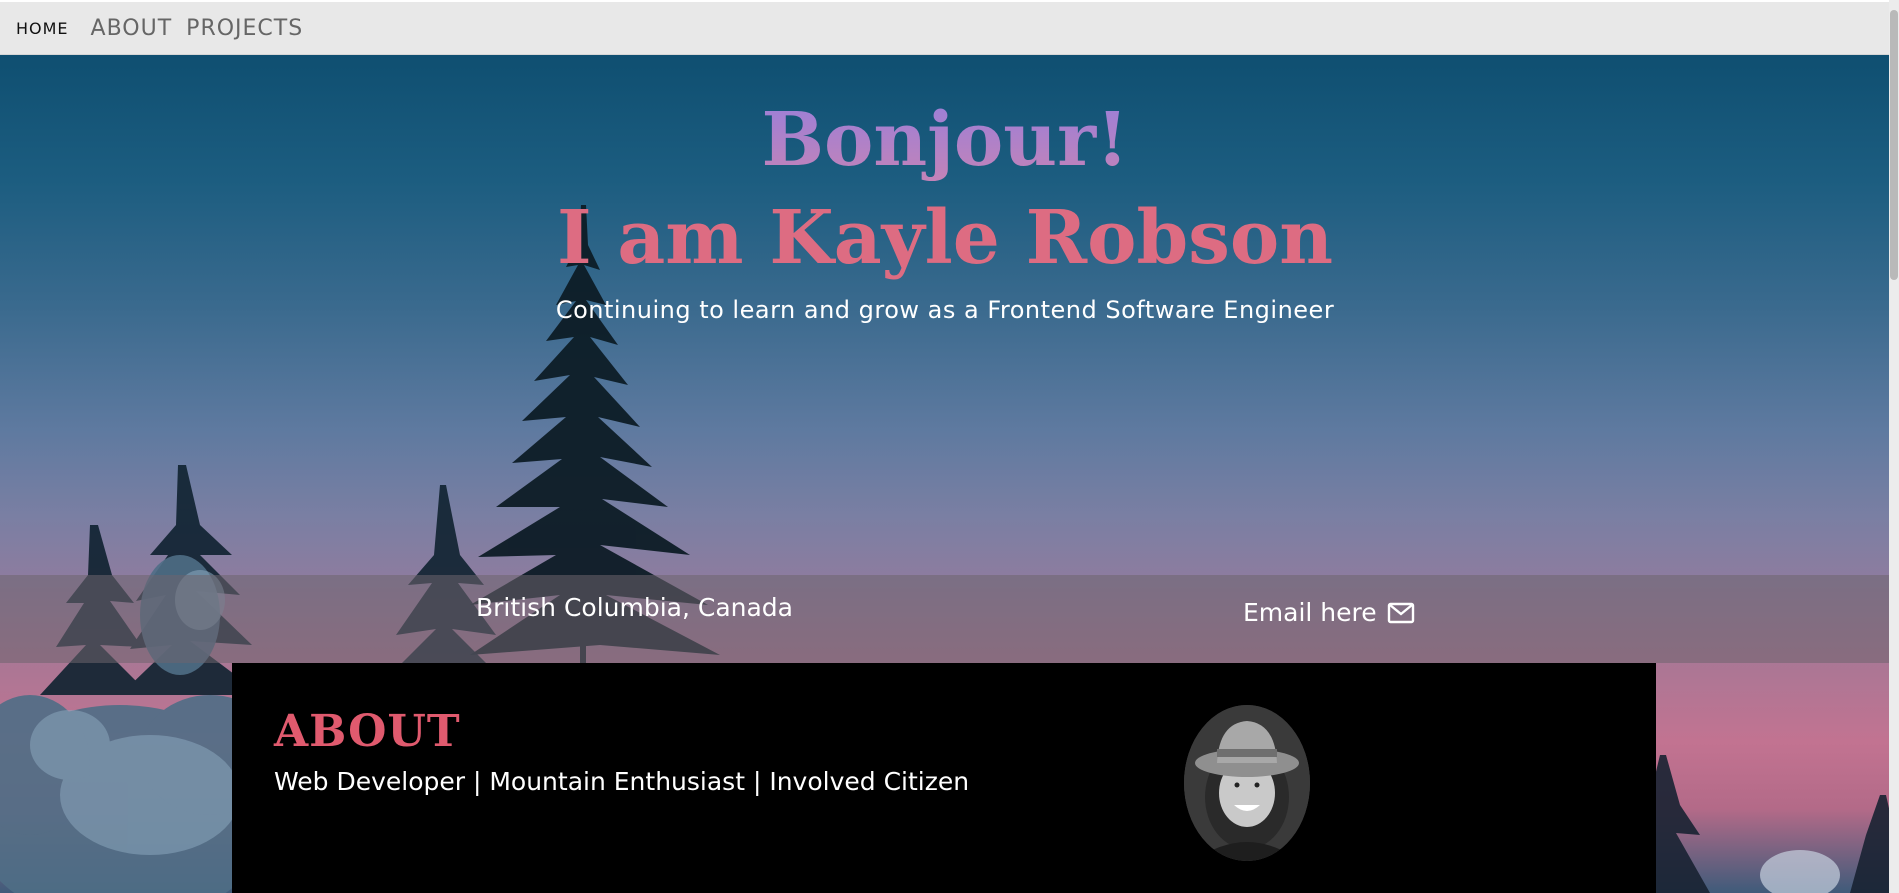  Describe the element at coordinates (1894, 446) in the screenshot. I see `page-scrollbar` at that location.